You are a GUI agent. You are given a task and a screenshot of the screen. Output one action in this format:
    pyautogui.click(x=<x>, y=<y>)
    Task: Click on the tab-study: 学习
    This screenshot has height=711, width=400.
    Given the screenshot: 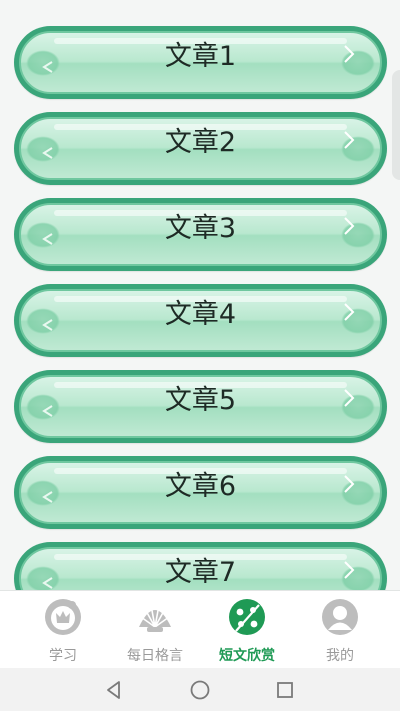 What is the action you would take?
    pyautogui.click(x=63, y=630)
    